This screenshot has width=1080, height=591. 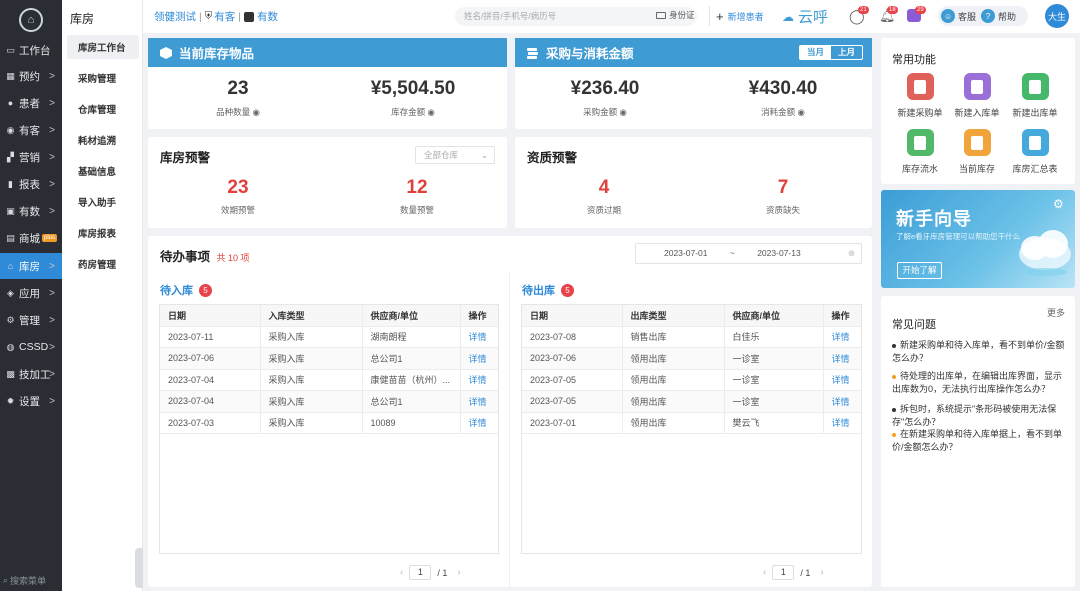 What do you see at coordinates (413, 88) in the screenshot?
I see `inventory-amount: ¥5,504.50` at bounding box center [413, 88].